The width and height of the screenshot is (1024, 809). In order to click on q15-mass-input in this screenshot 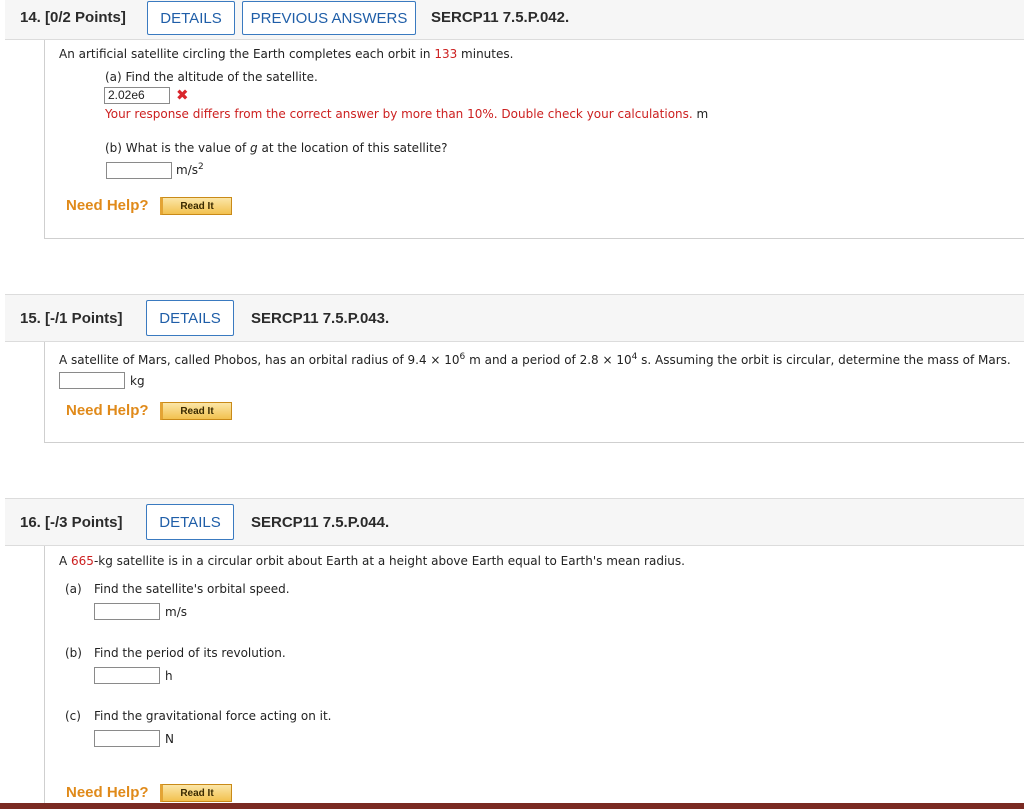, I will do `click(92, 380)`.